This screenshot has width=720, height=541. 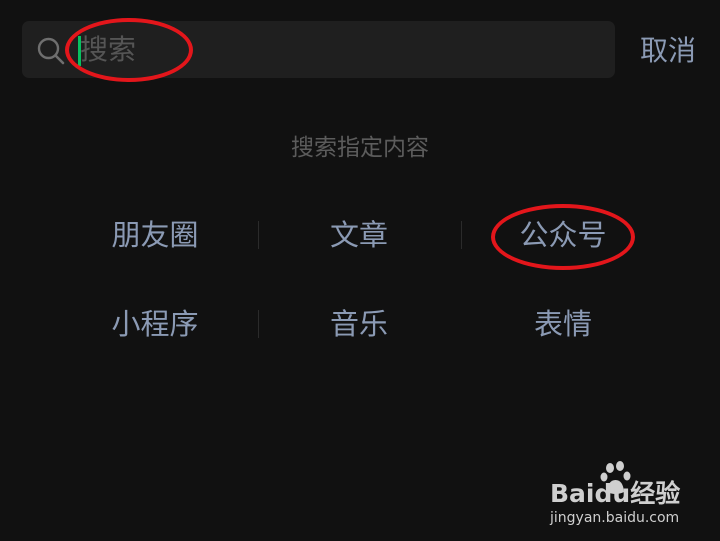 I want to click on search-bar, so click(x=318, y=49).